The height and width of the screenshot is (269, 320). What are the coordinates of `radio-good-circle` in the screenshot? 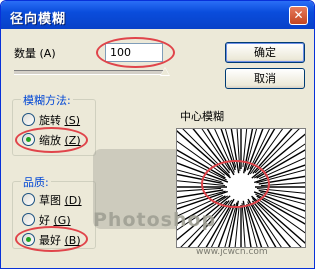 It's located at (28, 219).